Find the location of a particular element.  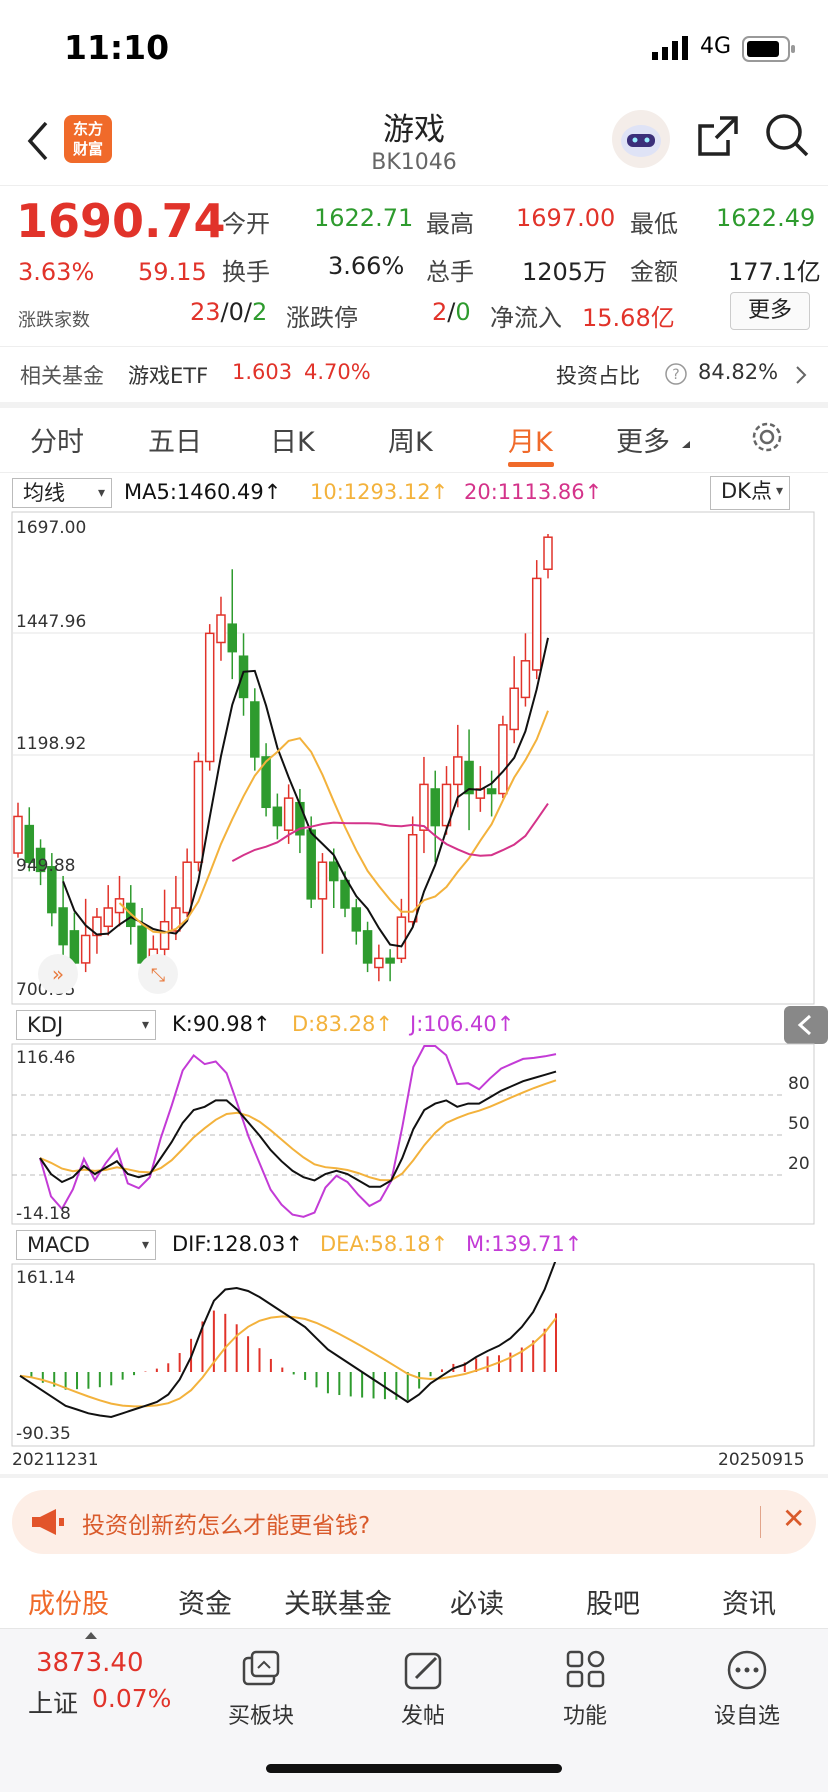

post-label: 发帖 is located at coordinates (422, 1716).